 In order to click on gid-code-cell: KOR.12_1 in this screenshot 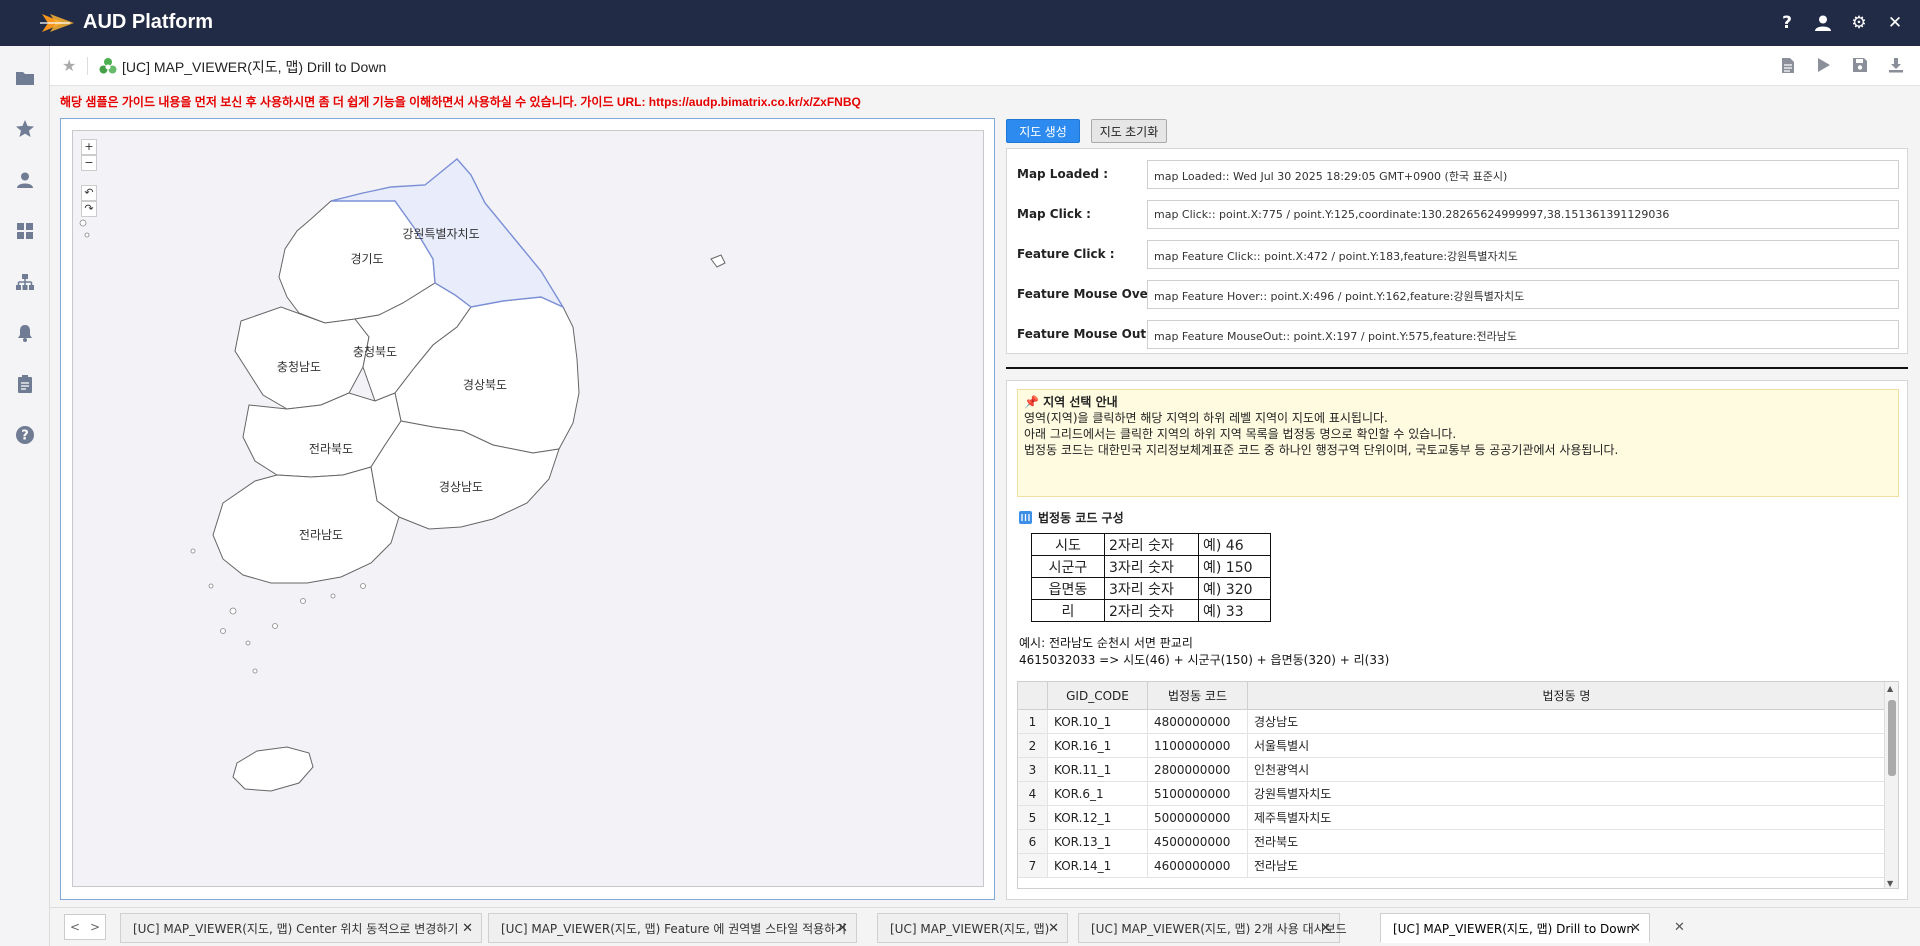, I will do `click(1098, 817)`.